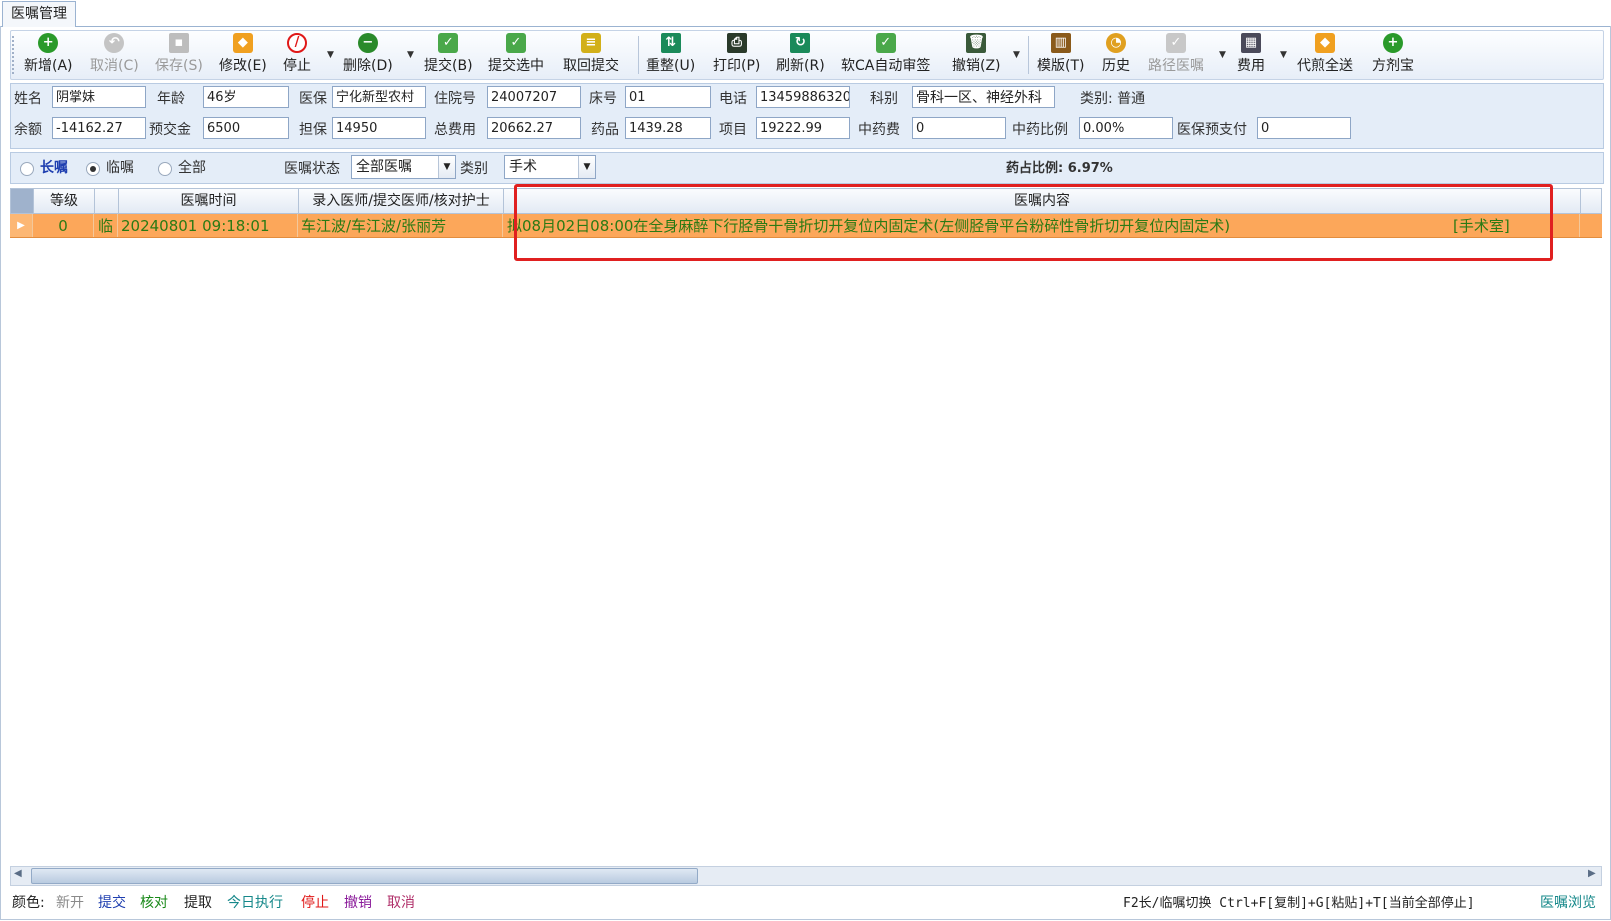 The height and width of the screenshot is (921, 1611). Describe the element at coordinates (358, 903) in the screenshot. I see `legend-revoked: 撤销` at that location.